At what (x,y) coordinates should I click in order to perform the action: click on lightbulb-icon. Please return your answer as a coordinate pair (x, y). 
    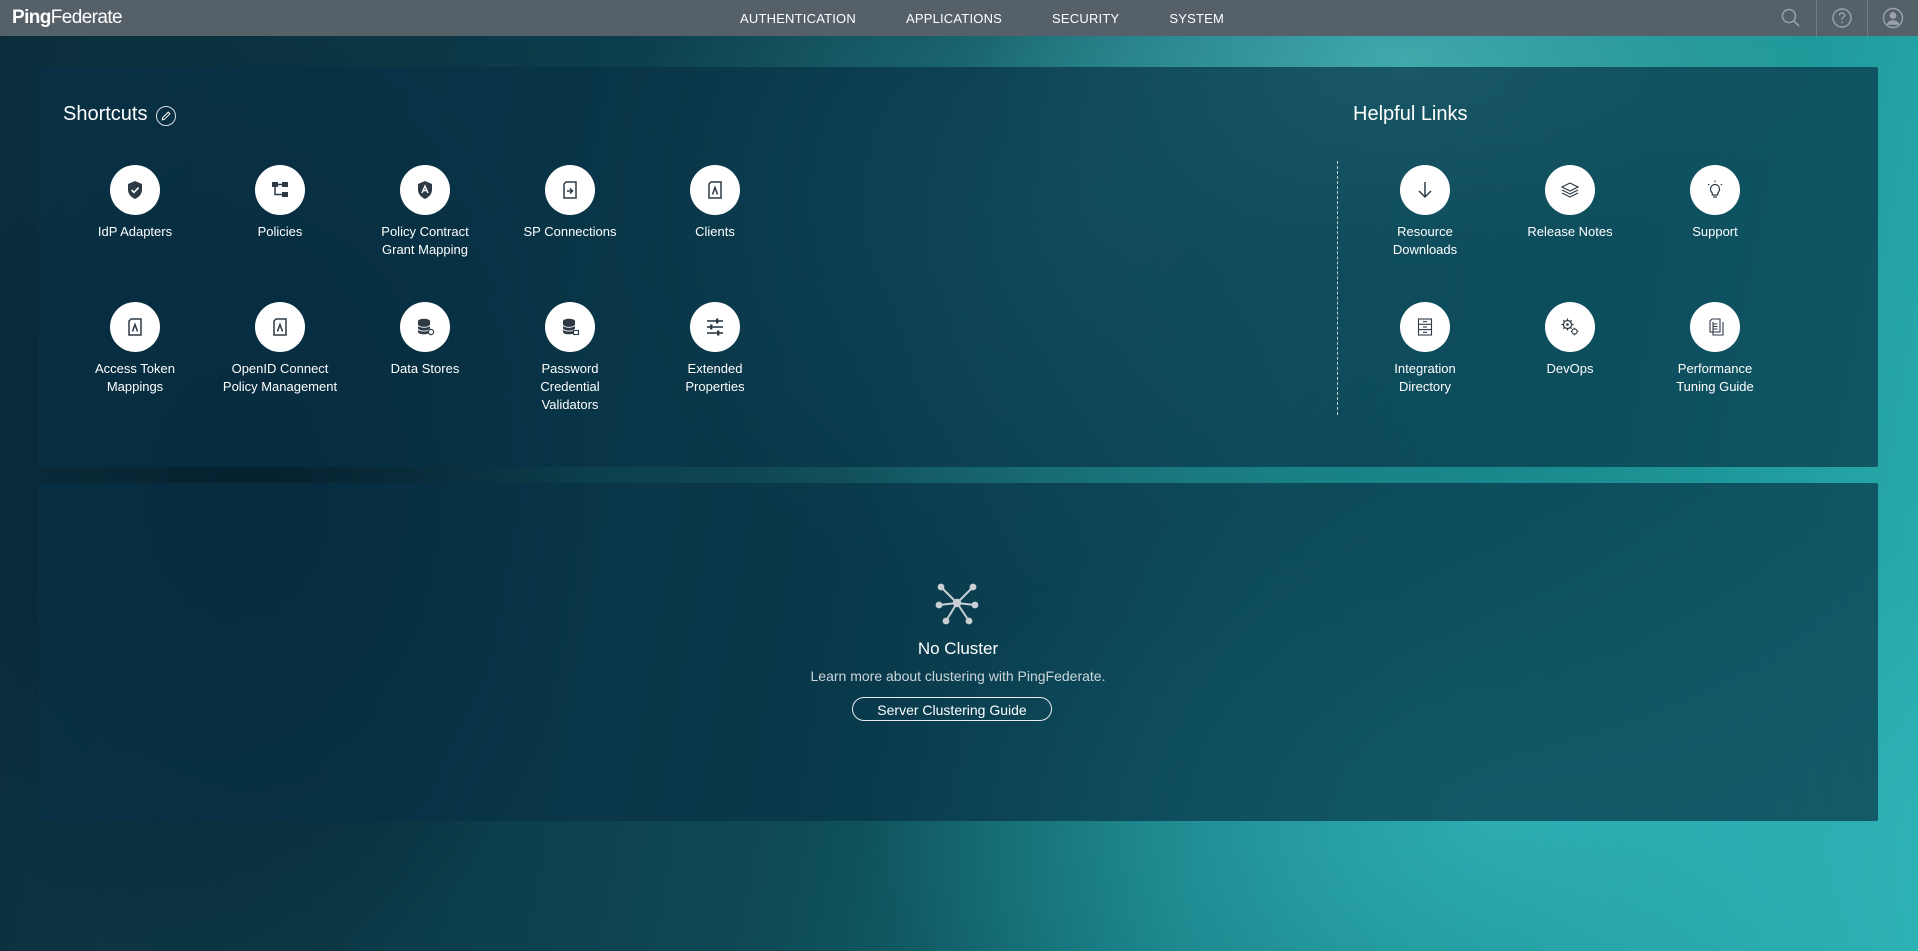
    Looking at the image, I should click on (1715, 189).